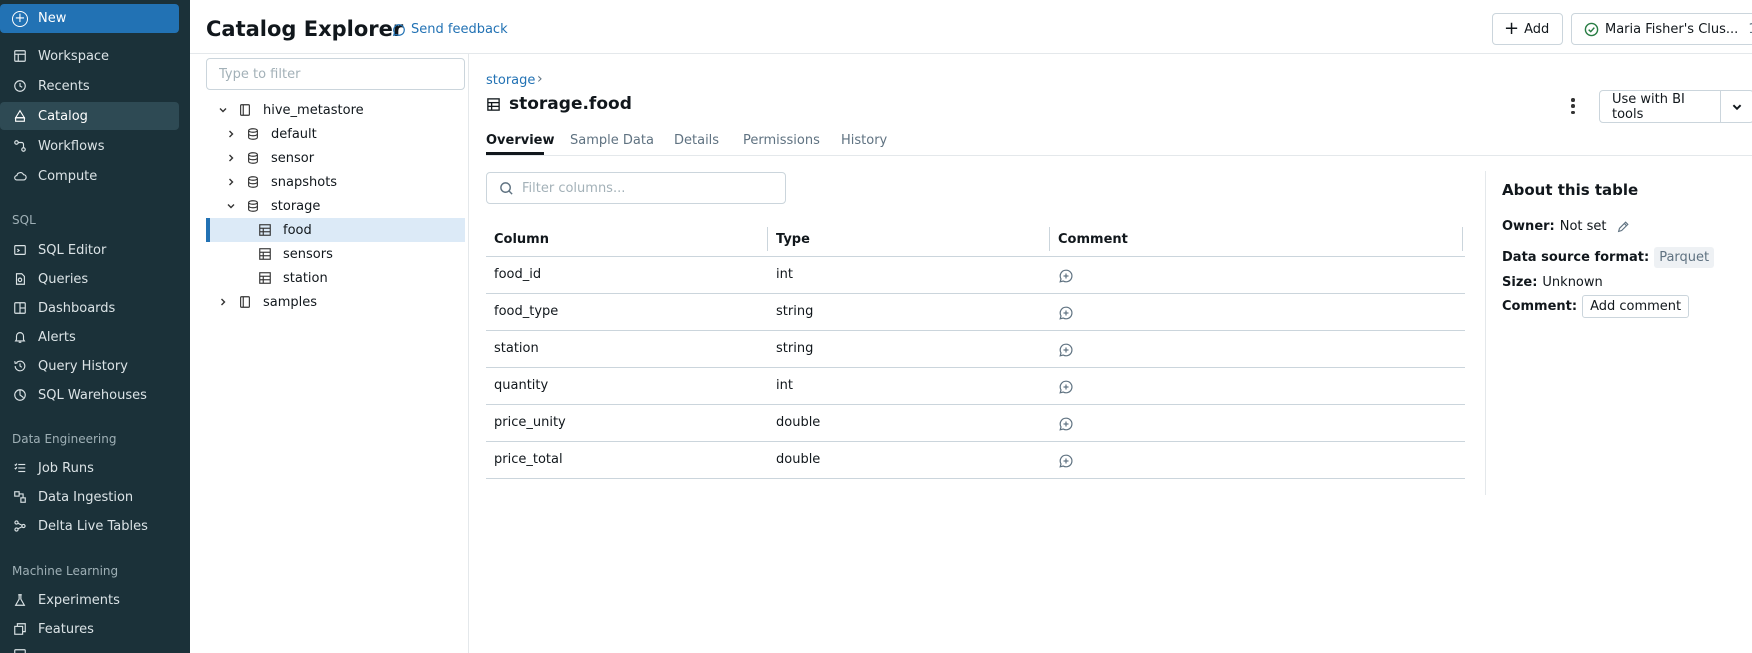 Image resolution: width=1752 pixels, height=653 pixels. Describe the element at coordinates (335, 302) in the screenshot. I see `tree-node-samples: samples` at that location.